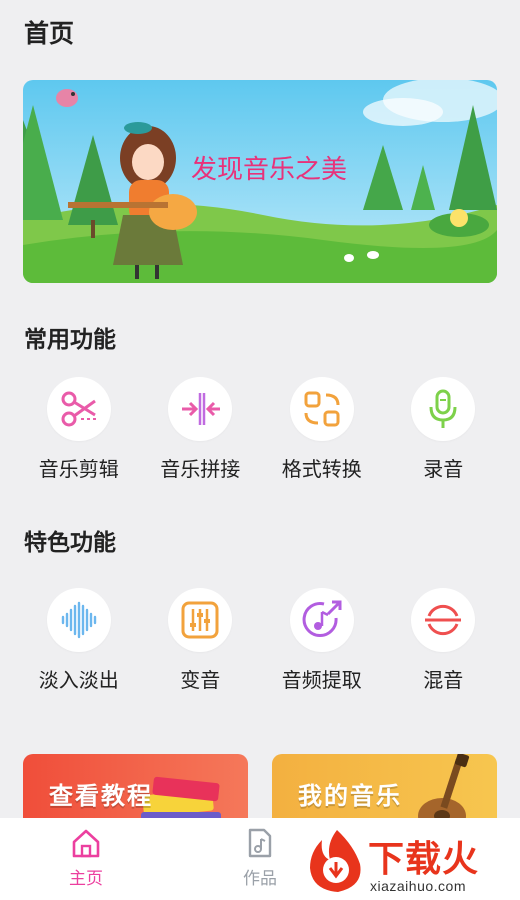  What do you see at coordinates (200, 409) in the screenshot?
I see `merge-icon` at bounding box center [200, 409].